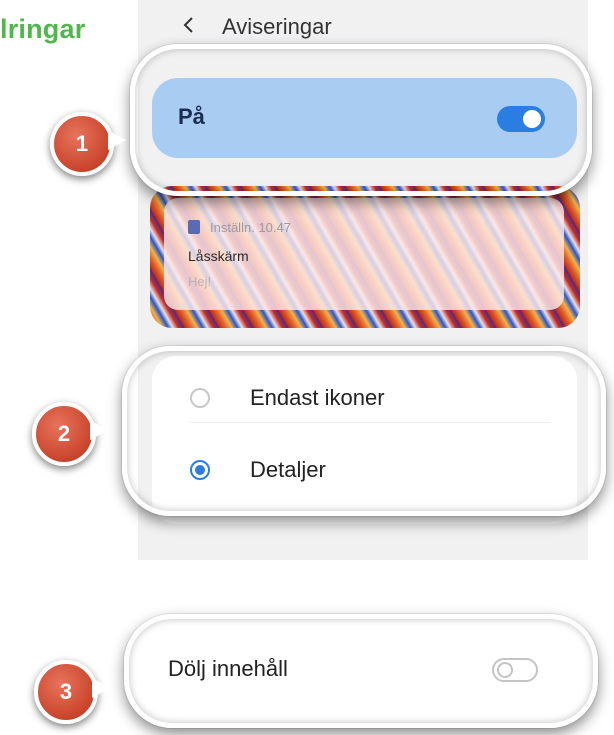 This screenshot has height=735, width=614. I want to click on callout-badge-3: 3, so click(72, 692).